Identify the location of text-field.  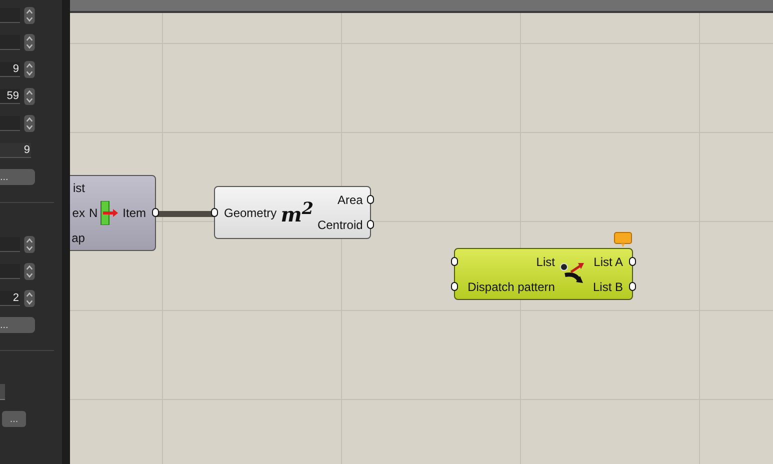
(2, 392).